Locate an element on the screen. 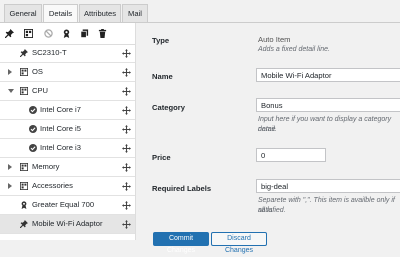 The image size is (400, 257). tree-item-label: OS is located at coordinates (37, 71).